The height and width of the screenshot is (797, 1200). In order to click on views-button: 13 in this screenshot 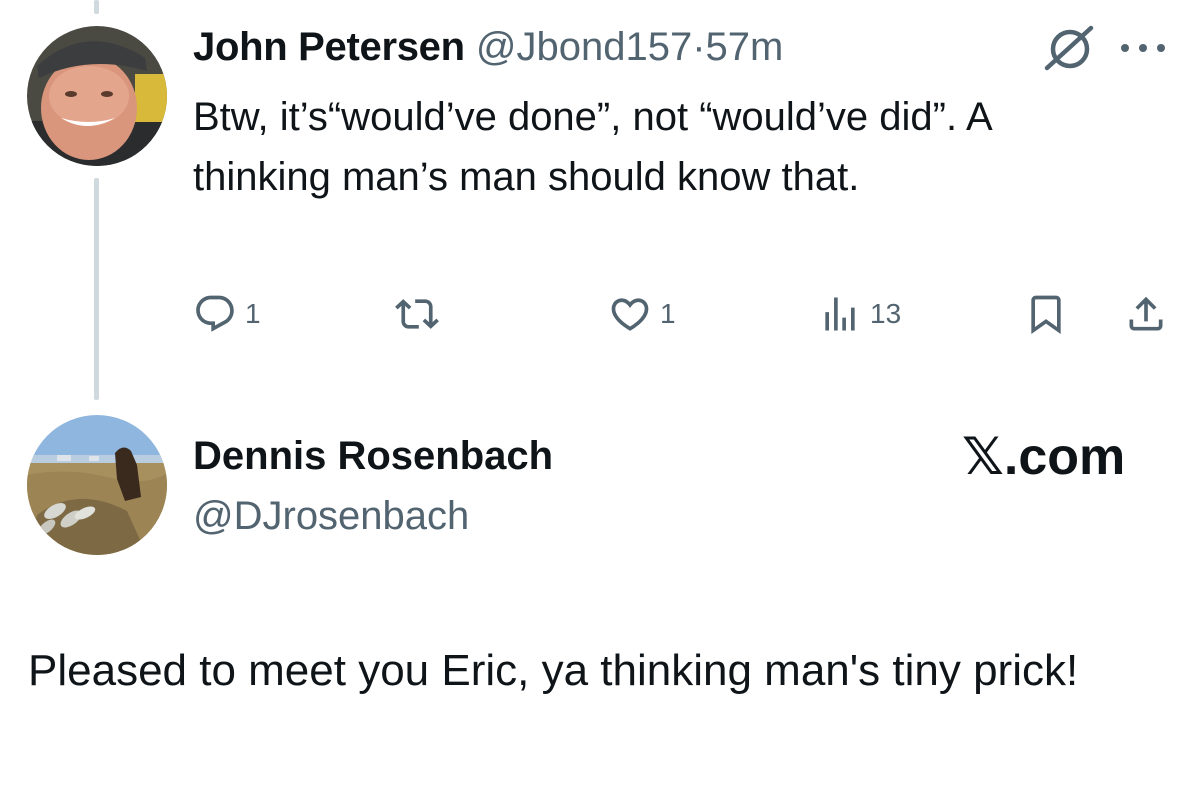, I will do `click(859, 314)`.